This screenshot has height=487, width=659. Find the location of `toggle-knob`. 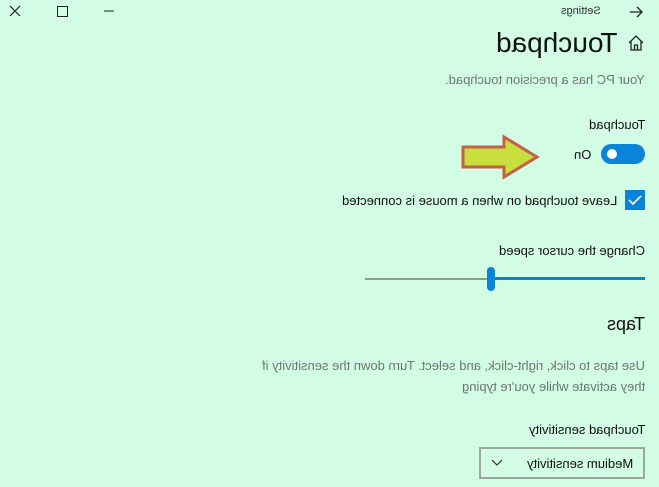

toggle-knob is located at coordinates (612, 154).